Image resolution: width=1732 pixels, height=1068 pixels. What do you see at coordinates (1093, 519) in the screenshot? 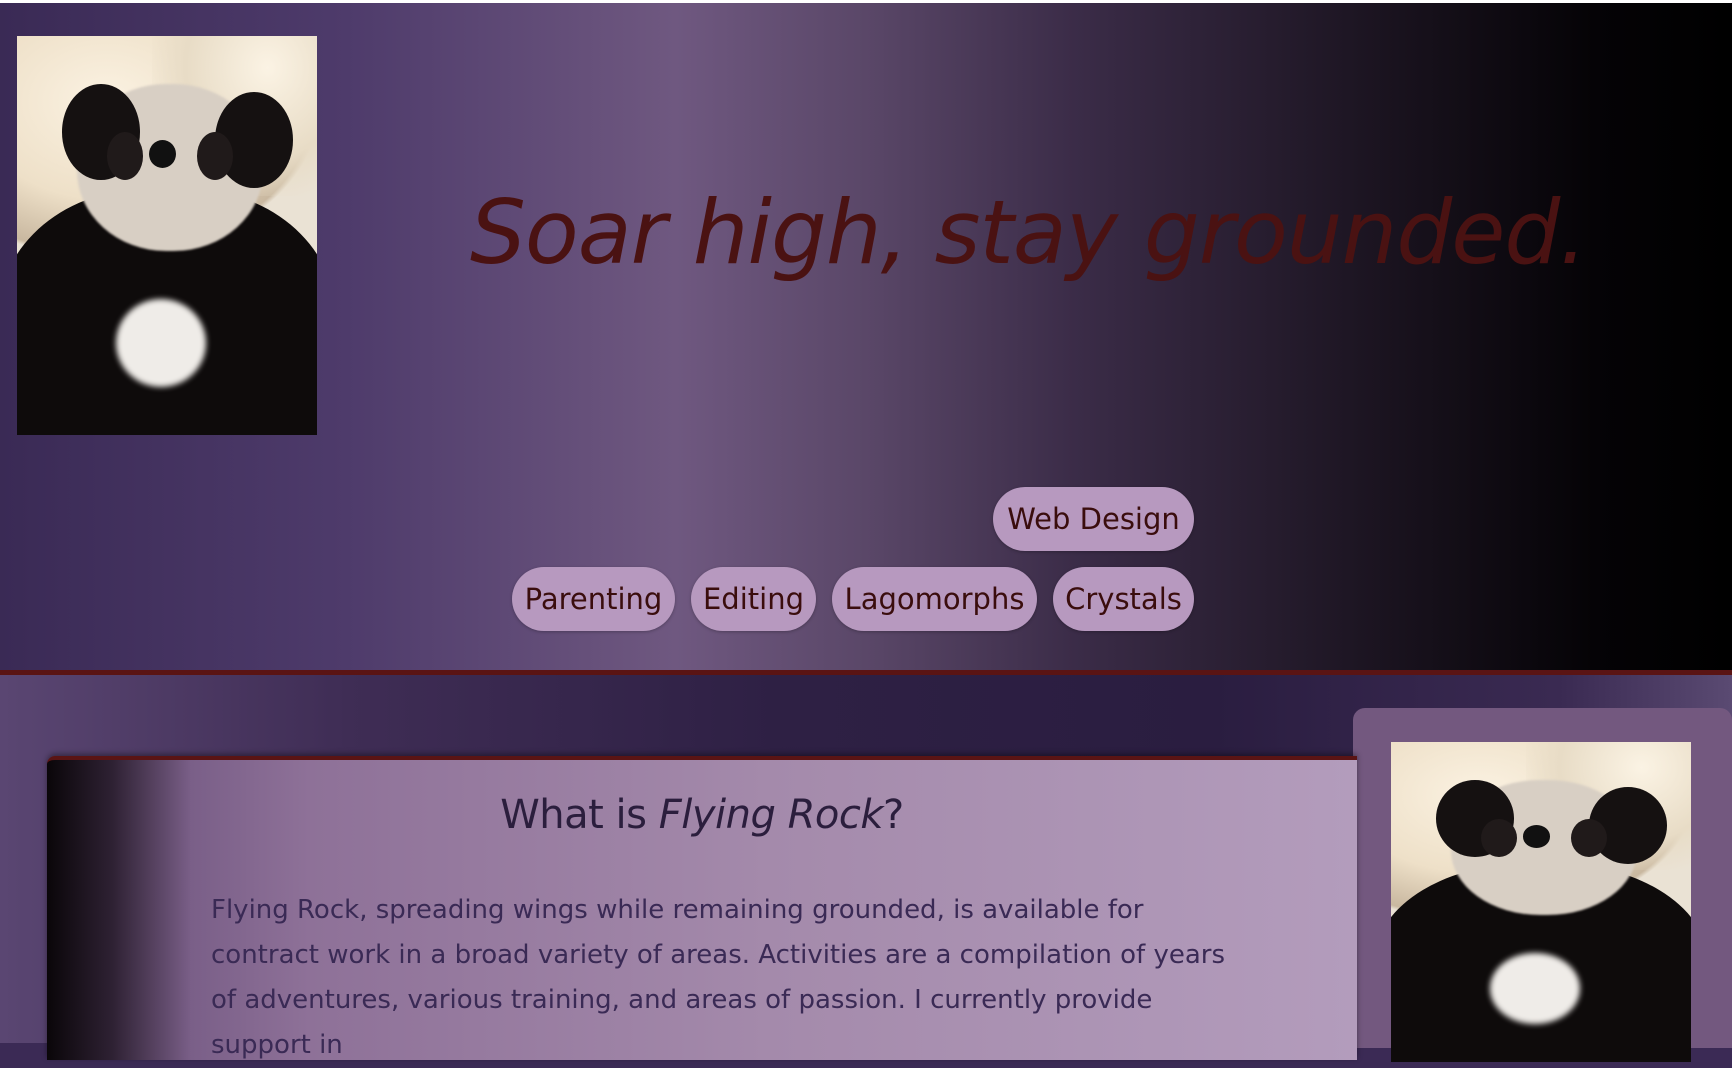
I see `nav-item-web-design: Web Design` at bounding box center [1093, 519].